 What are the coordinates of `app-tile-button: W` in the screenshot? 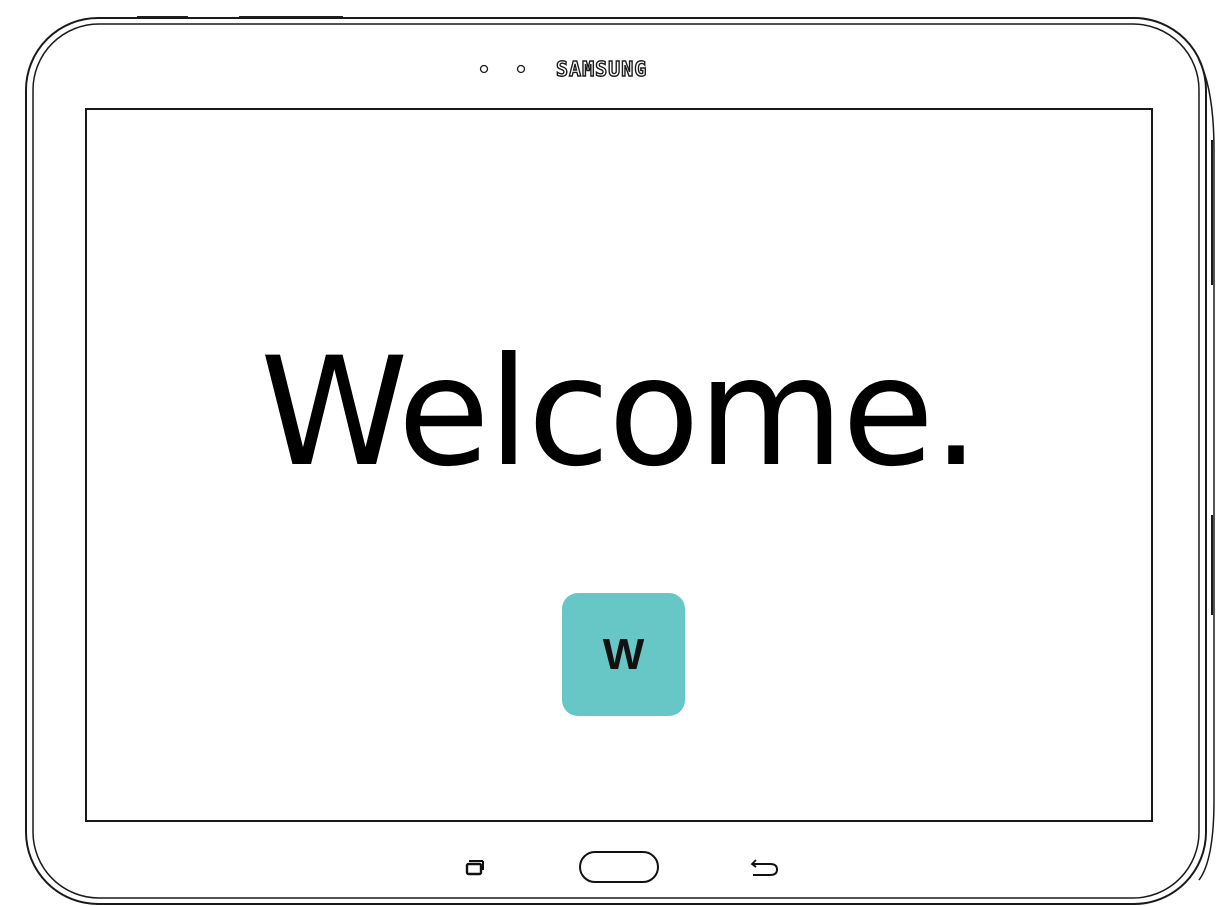 It's located at (623, 654).